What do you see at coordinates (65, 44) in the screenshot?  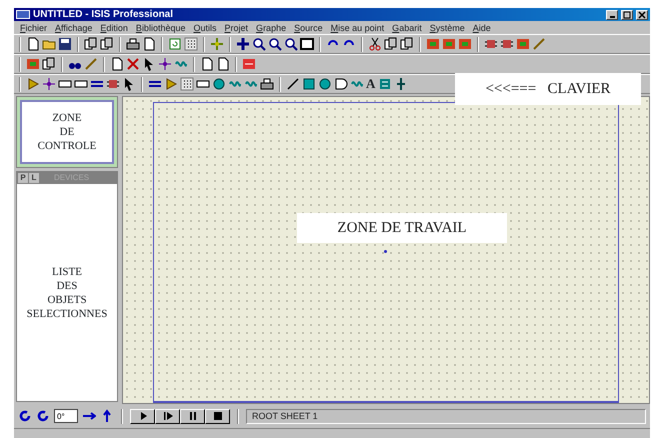 I see `save-icon` at bounding box center [65, 44].